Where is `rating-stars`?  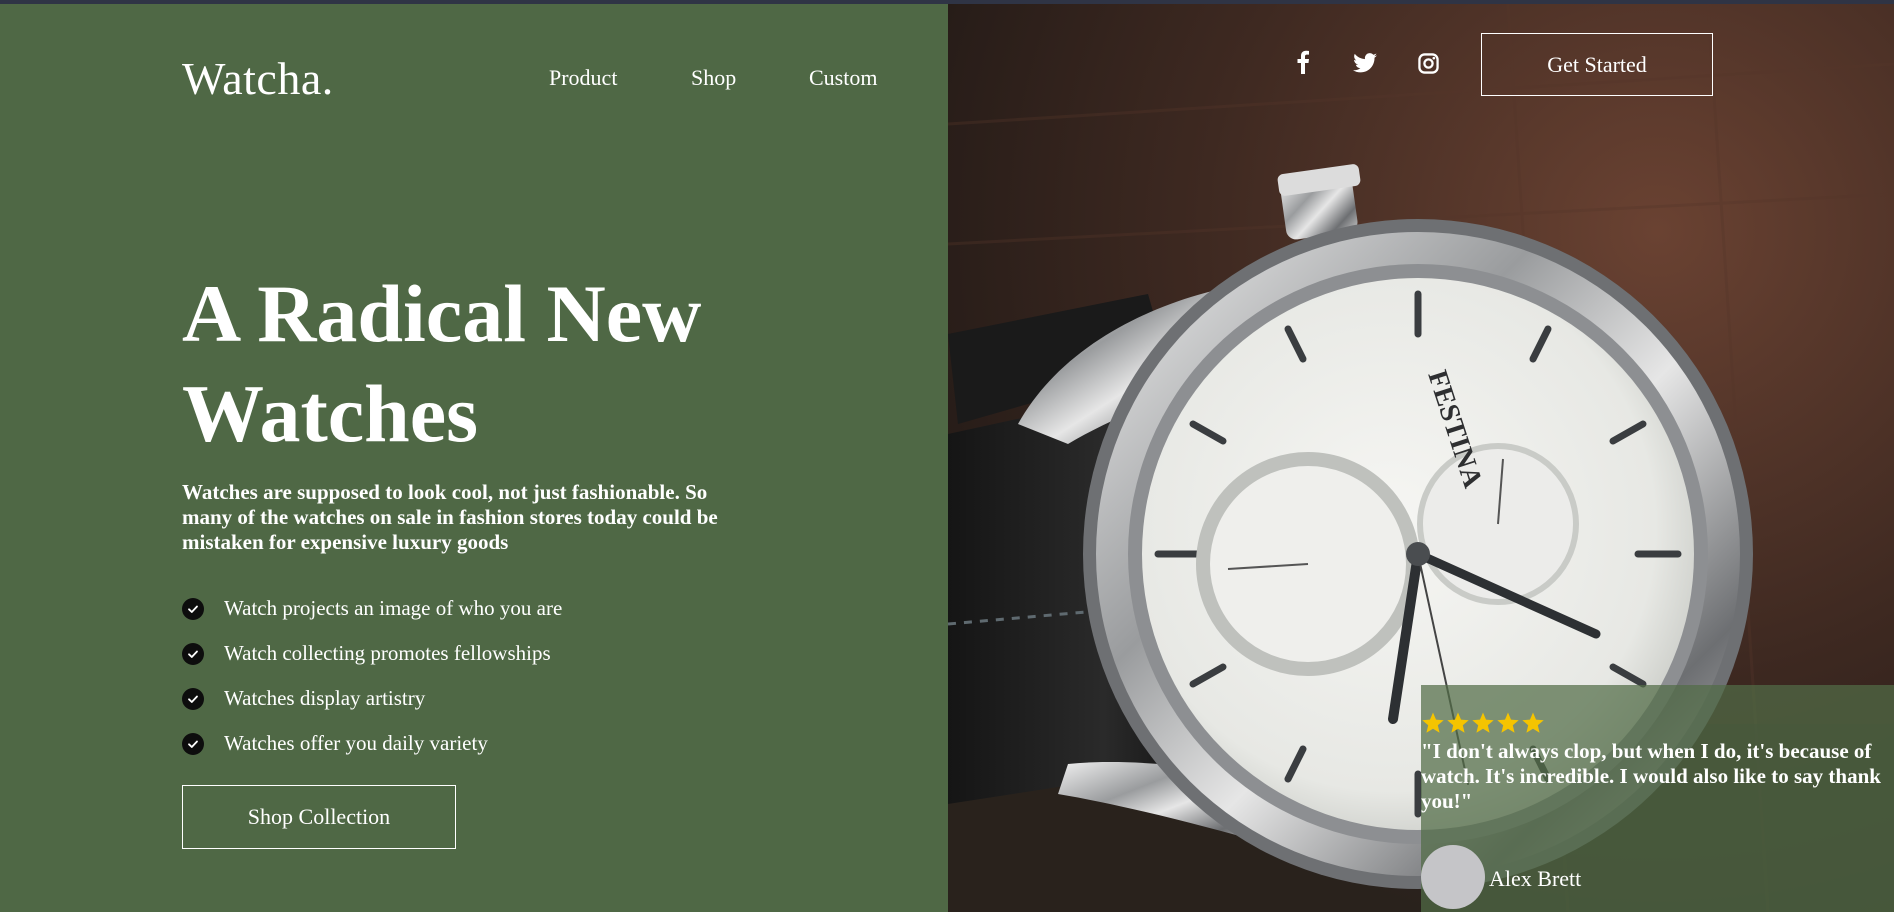 rating-stars is located at coordinates (1483, 723).